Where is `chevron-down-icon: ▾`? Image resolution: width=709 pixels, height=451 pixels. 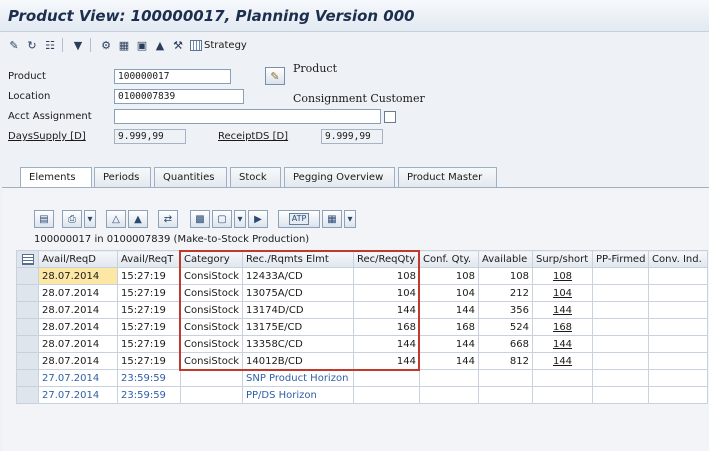
chevron-down-icon: ▾ is located at coordinates (90, 219).